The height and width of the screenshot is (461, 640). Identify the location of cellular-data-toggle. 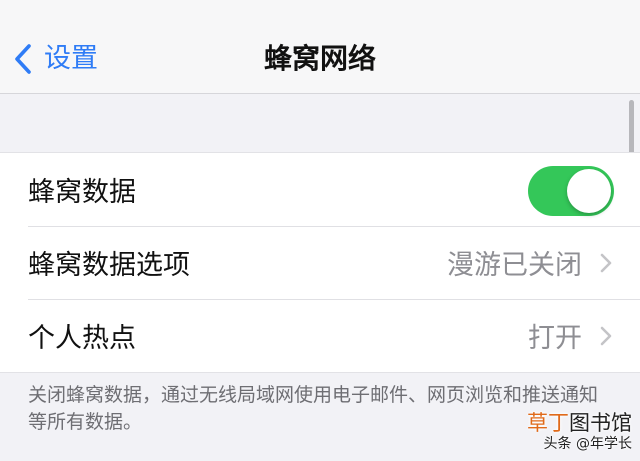
(571, 191).